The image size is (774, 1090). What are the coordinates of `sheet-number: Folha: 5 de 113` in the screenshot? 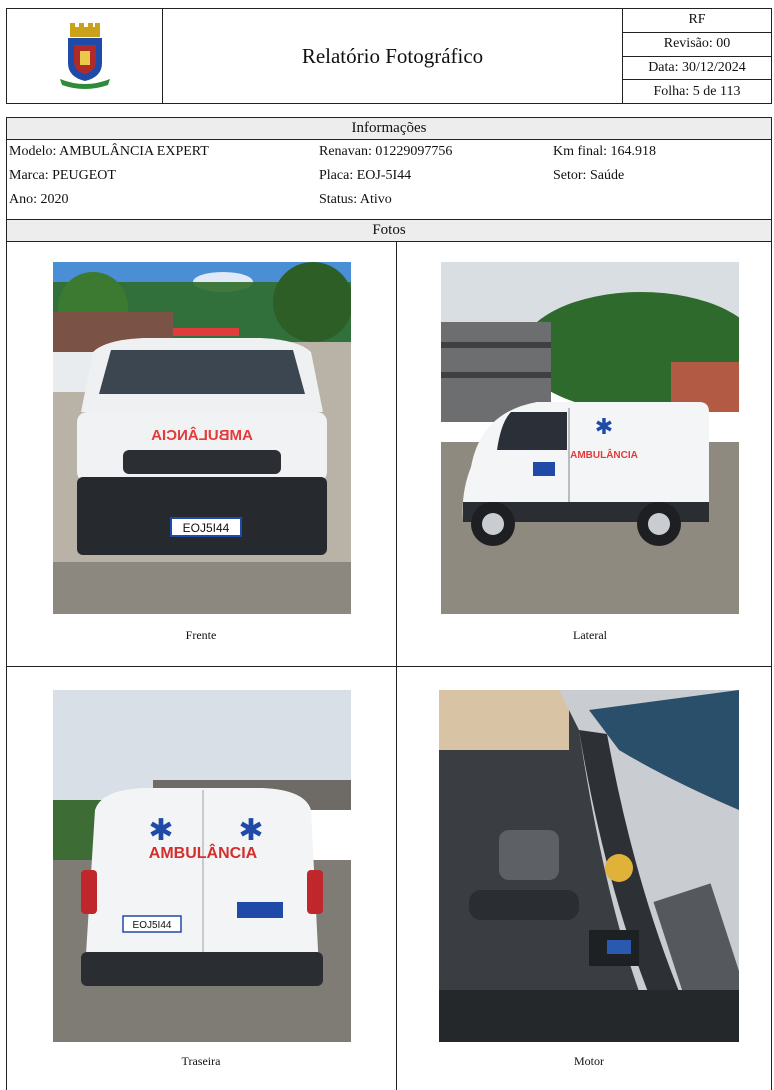 It's located at (697, 91).